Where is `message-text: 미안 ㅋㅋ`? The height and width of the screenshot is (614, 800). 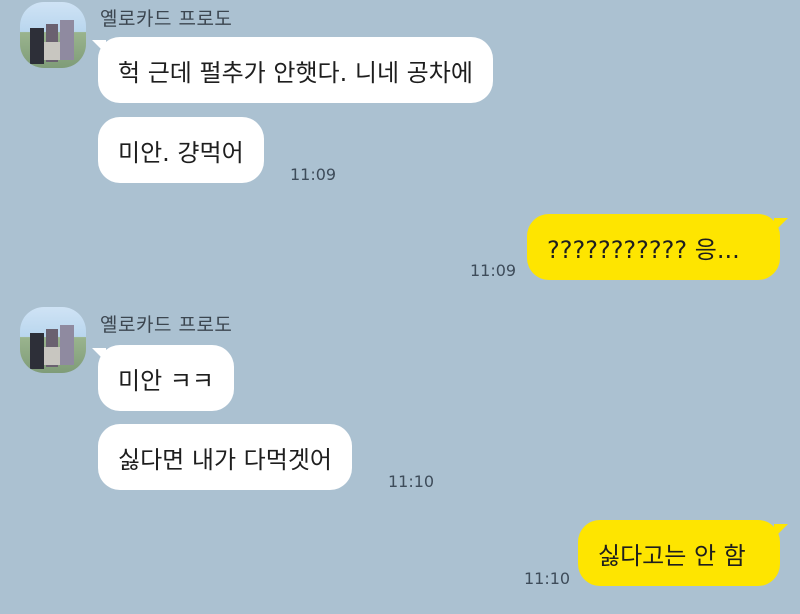
message-text: 미안 ㅋㅋ is located at coordinates (166, 380).